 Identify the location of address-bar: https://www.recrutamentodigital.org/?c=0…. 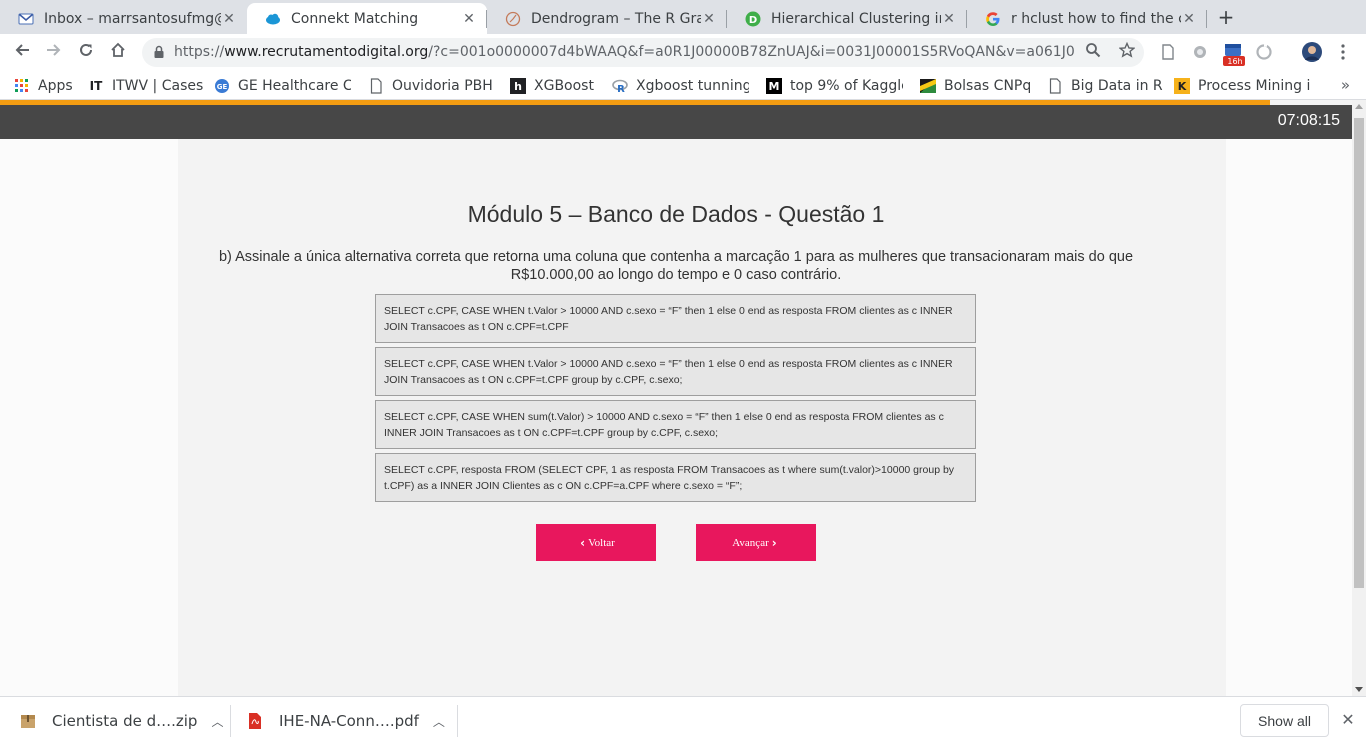
(643, 52).